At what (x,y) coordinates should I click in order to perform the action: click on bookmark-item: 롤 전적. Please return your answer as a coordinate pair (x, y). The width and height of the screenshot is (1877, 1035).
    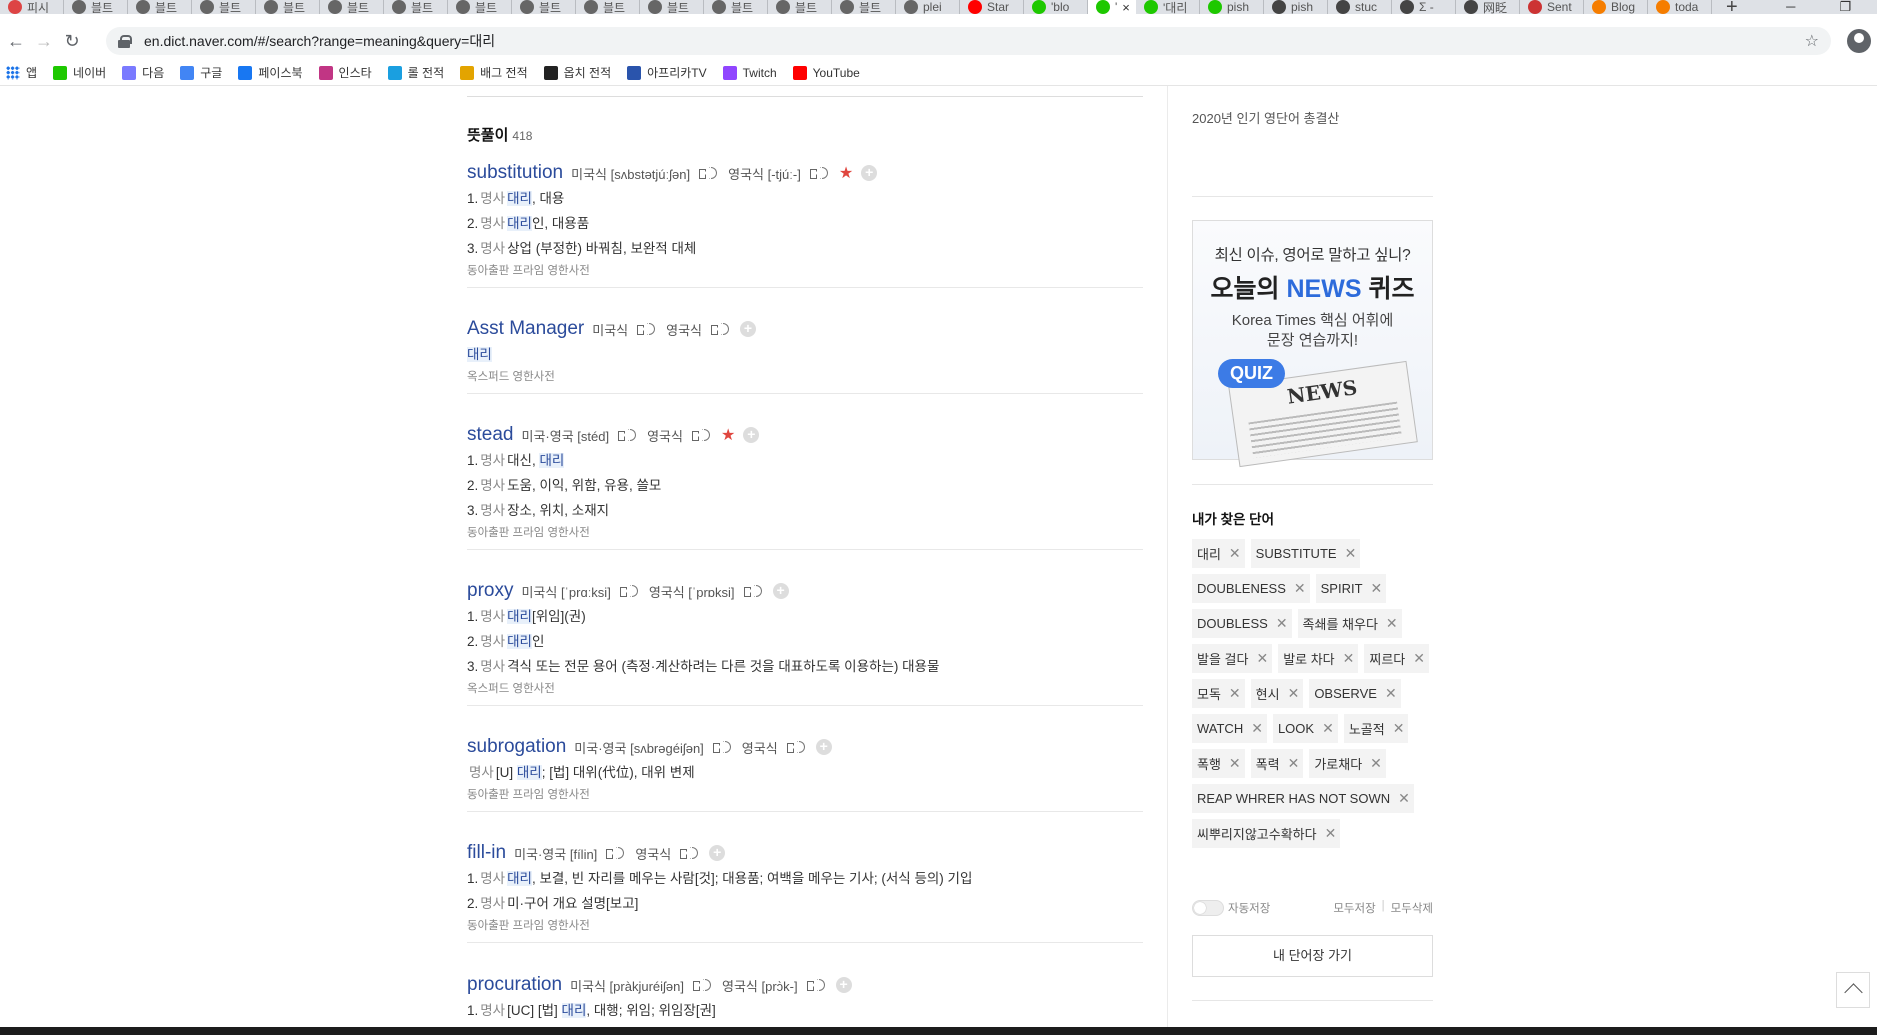
    Looking at the image, I should click on (415, 72).